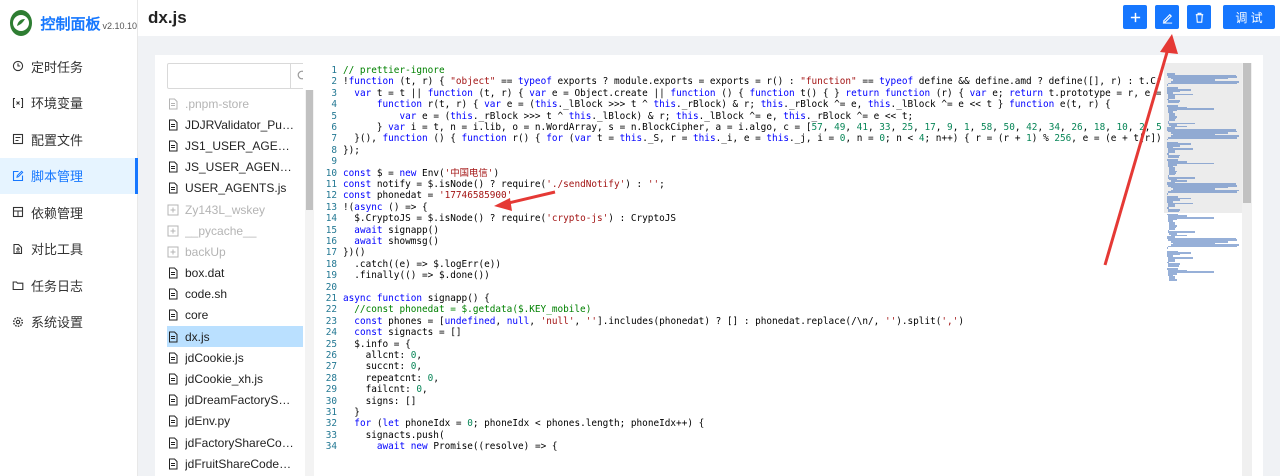 Image resolution: width=1280 pixels, height=476 pixels. I want to click on file-item: code.sh, so click(235, 294).